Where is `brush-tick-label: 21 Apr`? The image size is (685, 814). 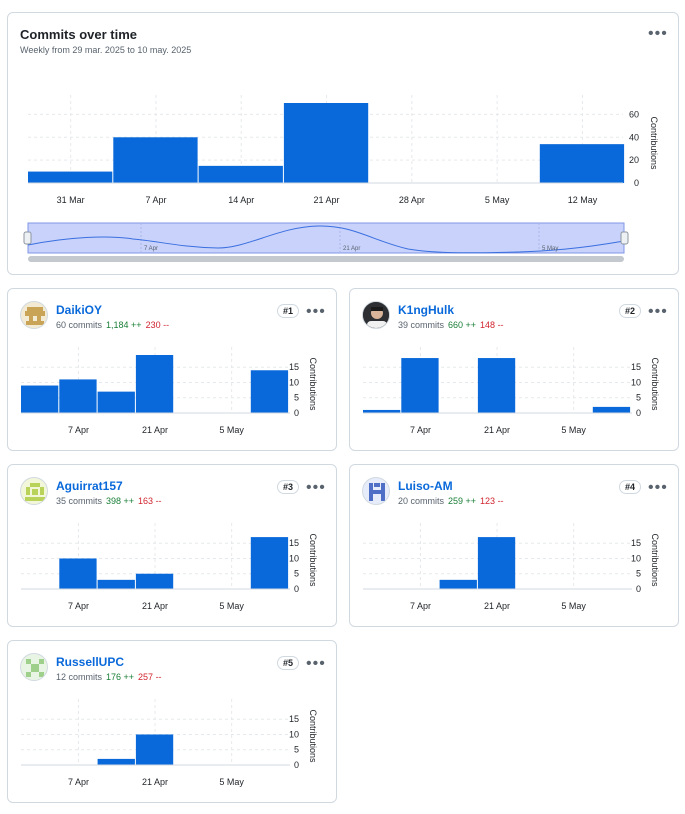 brush-tick-label: 21 Apr is located at coordinates (351, 249).